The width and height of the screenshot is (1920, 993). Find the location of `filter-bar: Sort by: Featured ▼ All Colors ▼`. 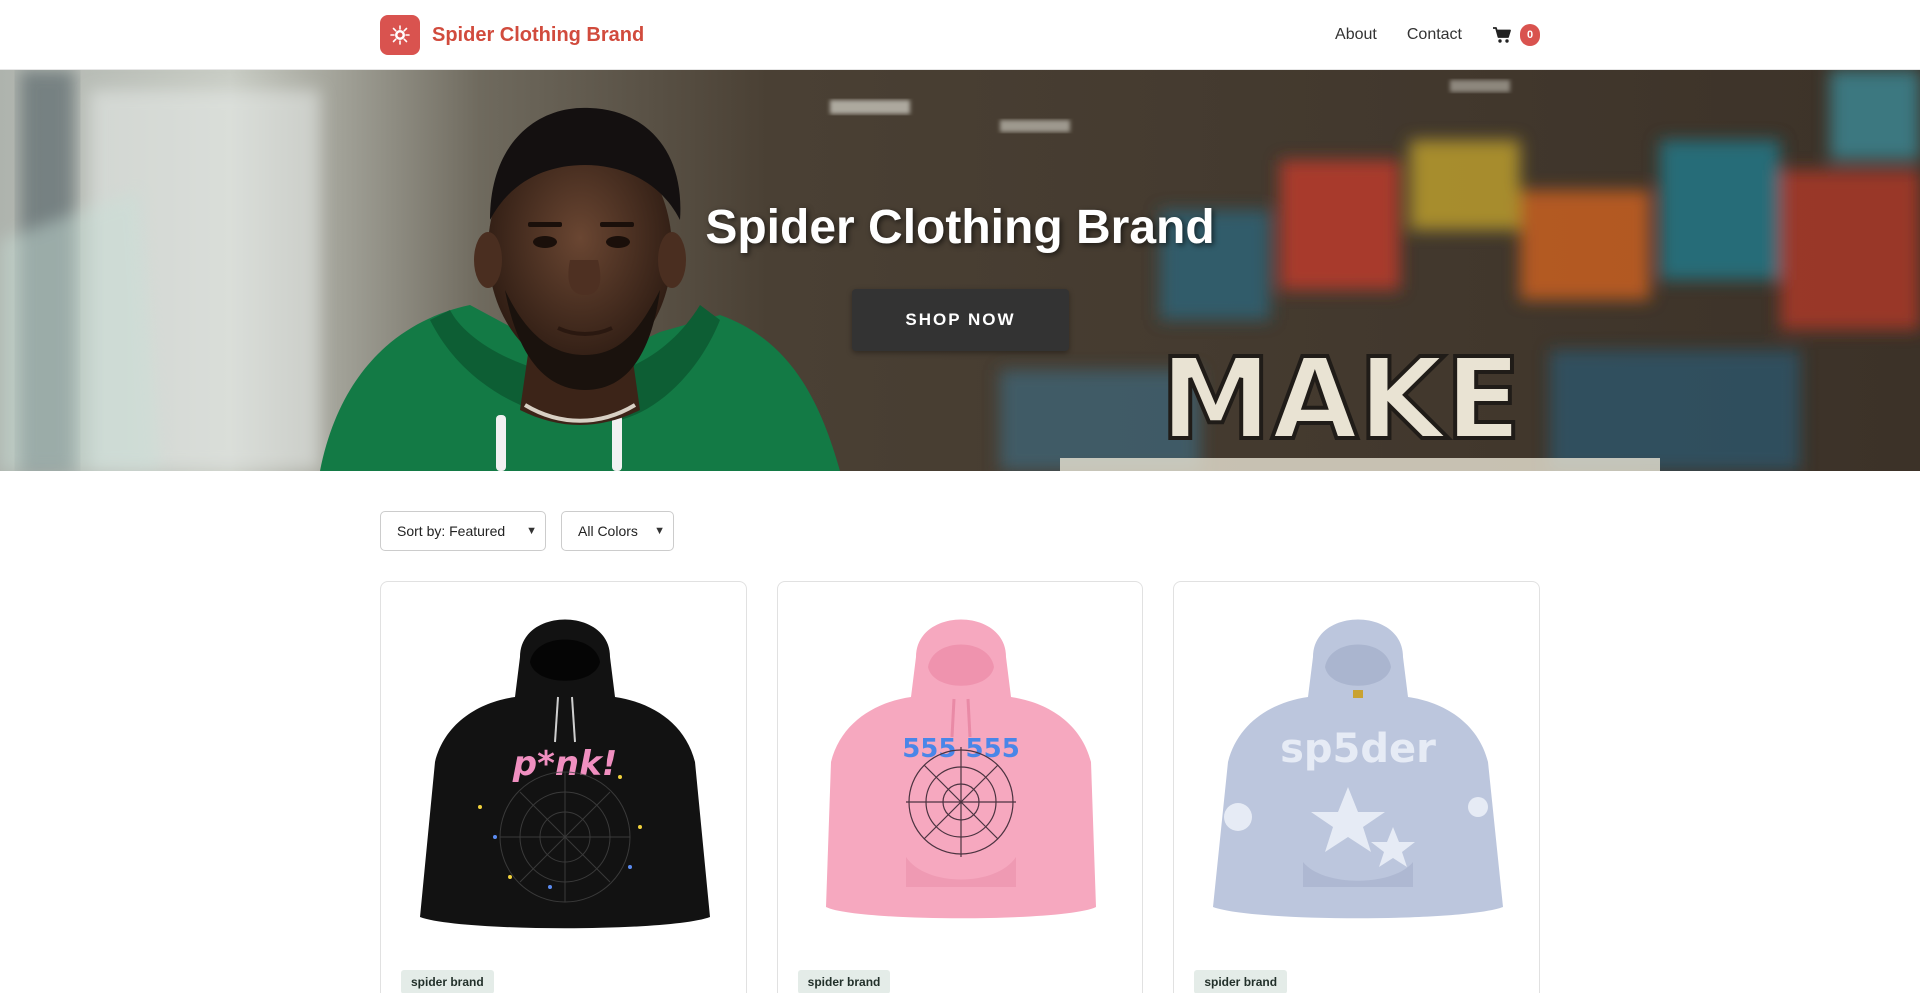

filter-bar: Sort by: Featured ▼ All Colors ▼ is located at coordinates (527, 531).